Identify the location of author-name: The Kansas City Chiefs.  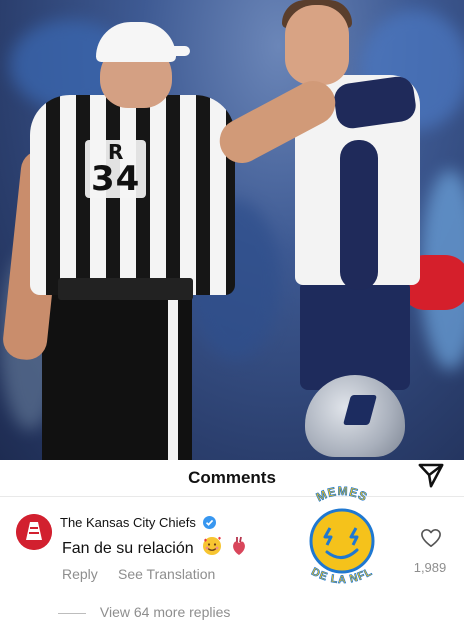
(128, 522).